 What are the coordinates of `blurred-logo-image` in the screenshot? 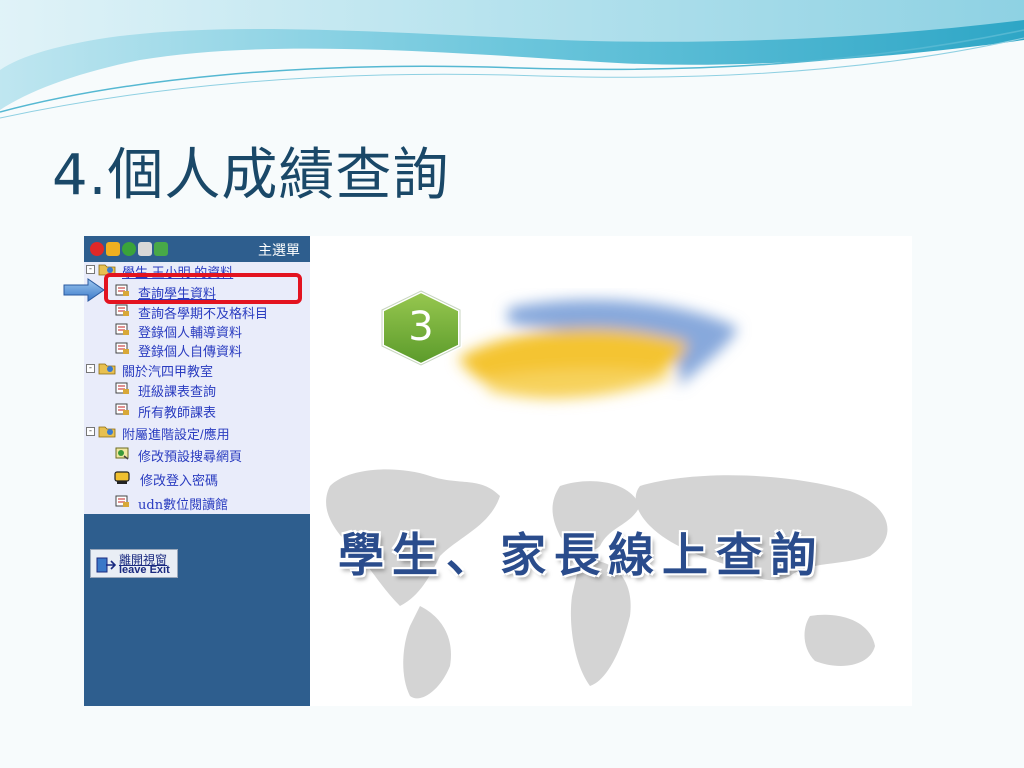 It's located at (598, 349).